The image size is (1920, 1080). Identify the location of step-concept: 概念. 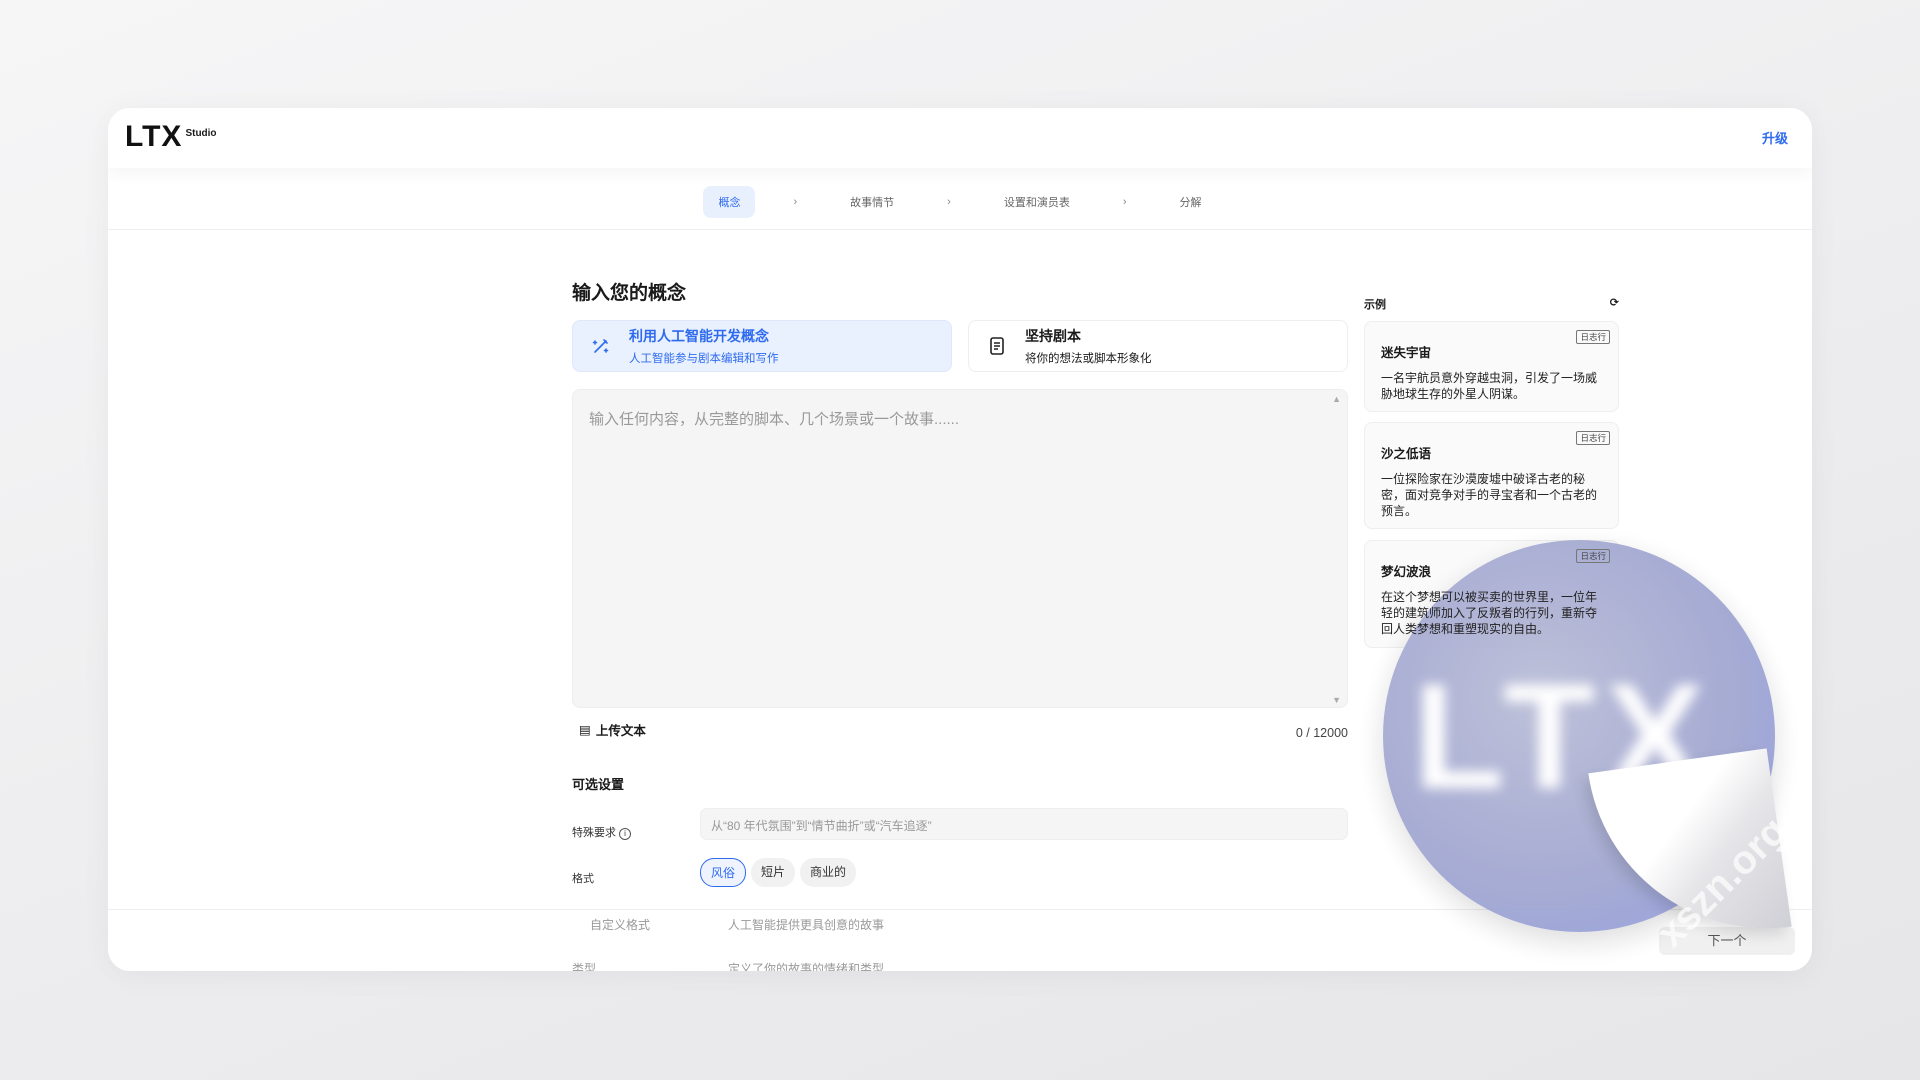
(729, 202).